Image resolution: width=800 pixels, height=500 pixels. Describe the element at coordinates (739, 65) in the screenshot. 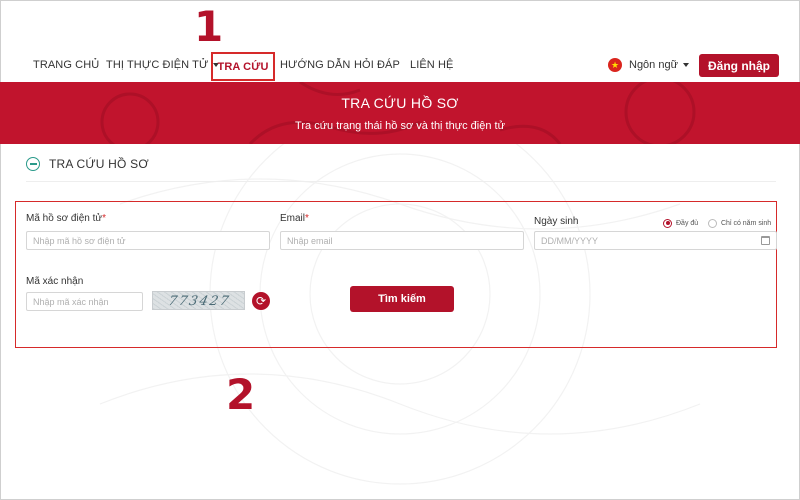

I see `login-button: Đăng nhập` at that location.